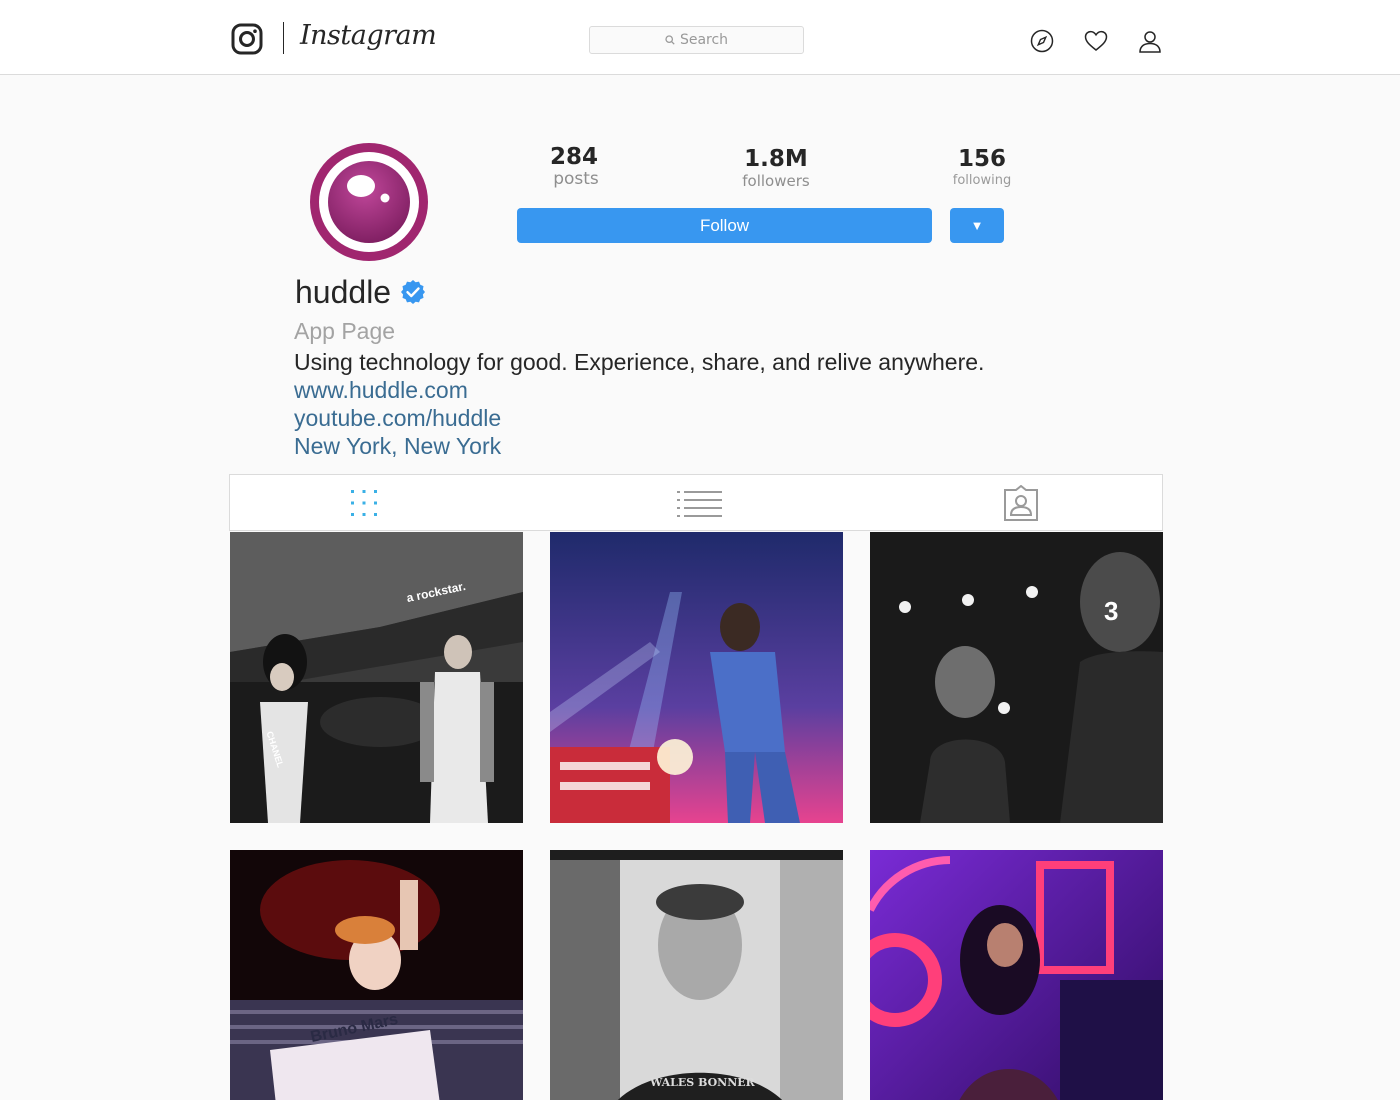 Image resolution: width=1400 pixels, height=1100 pixels. I want to click on followers-count-value: 1.8M, so click(776, 159).